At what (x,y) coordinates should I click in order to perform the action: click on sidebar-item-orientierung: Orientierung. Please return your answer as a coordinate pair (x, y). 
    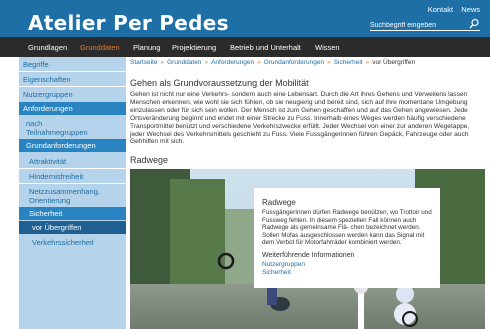
    Looking at the image, I should click on (49, 200).